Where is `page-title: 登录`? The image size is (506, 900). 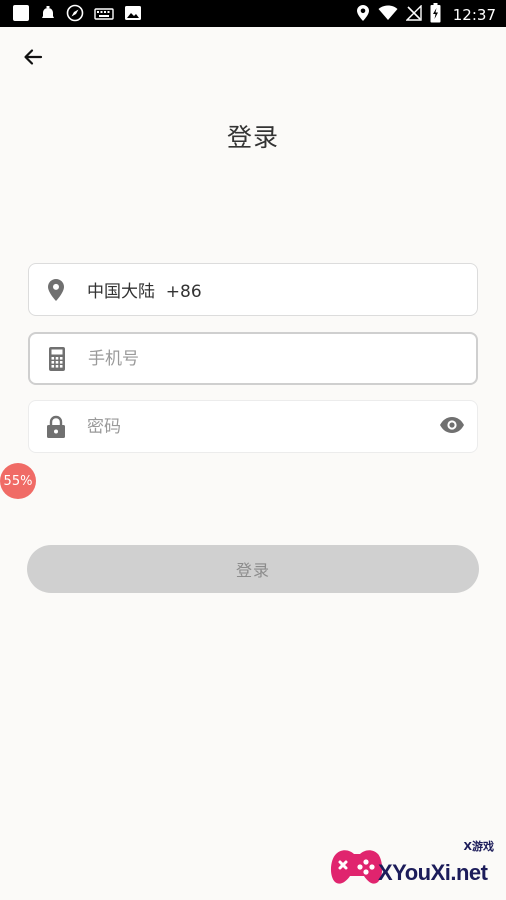 page-title: 登录 is located at coordinates (252, 137).